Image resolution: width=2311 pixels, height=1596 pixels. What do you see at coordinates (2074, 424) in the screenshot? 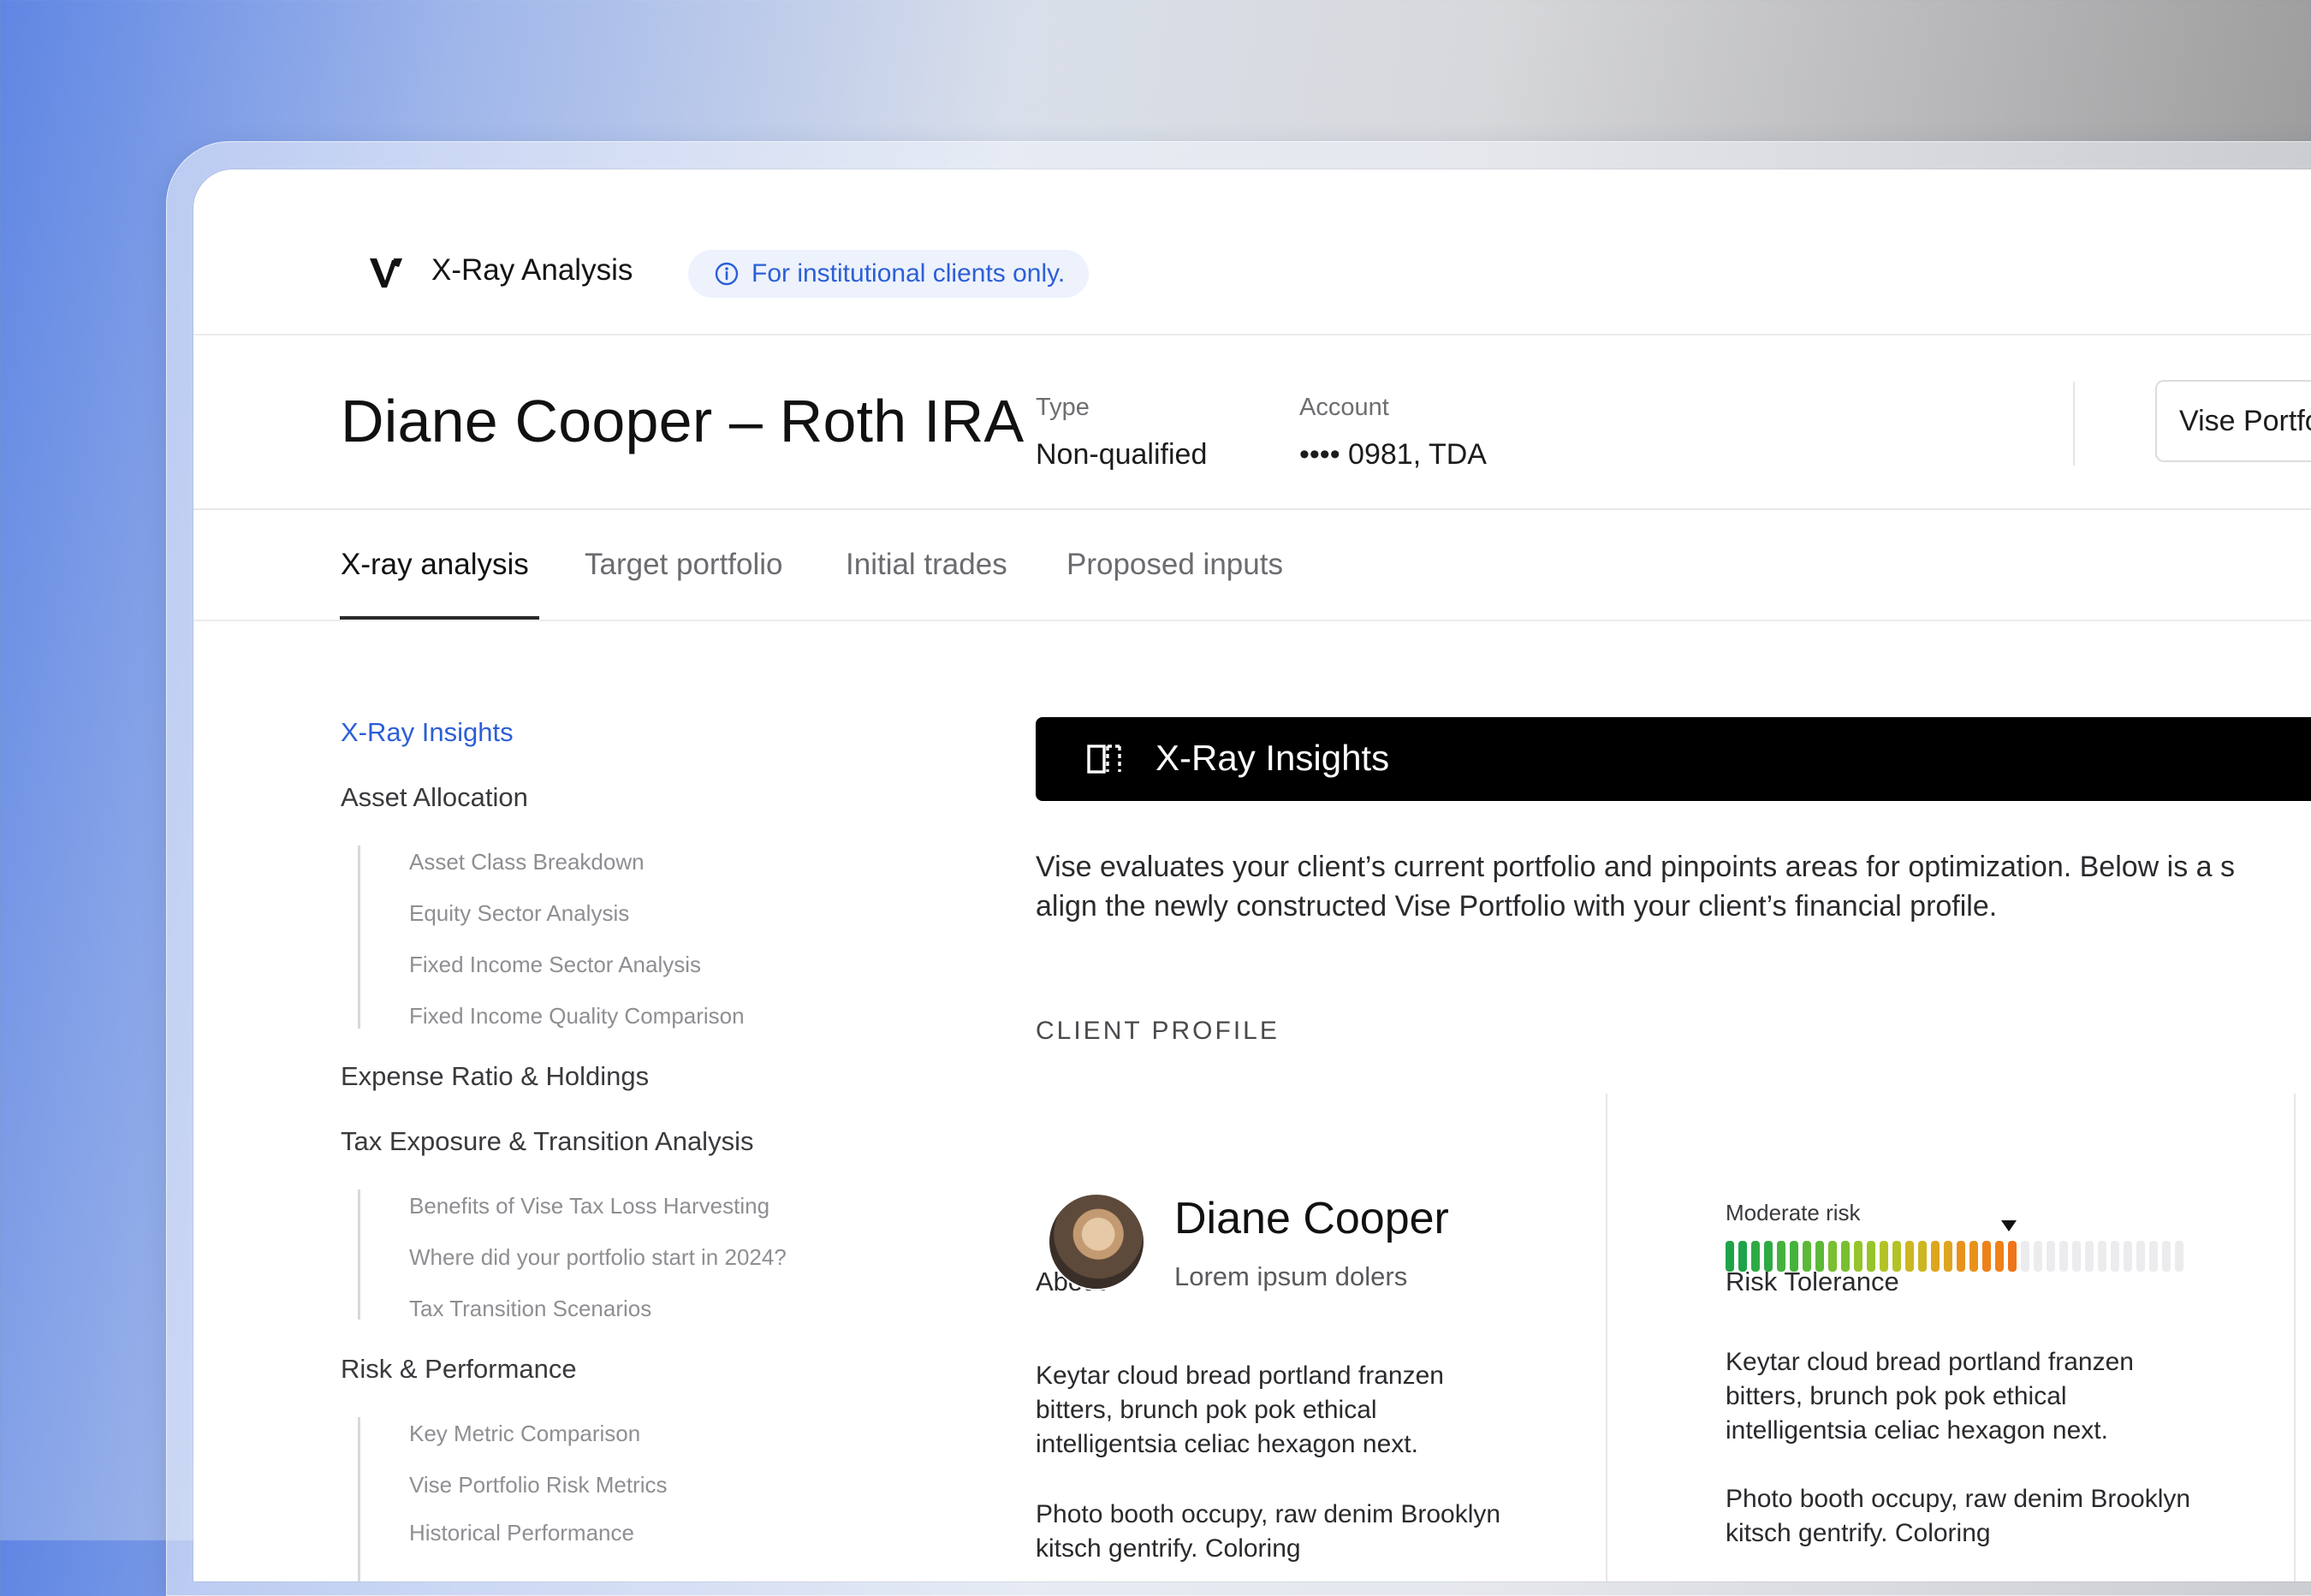
I see `header-divider` at bounding box center [2074, 424].